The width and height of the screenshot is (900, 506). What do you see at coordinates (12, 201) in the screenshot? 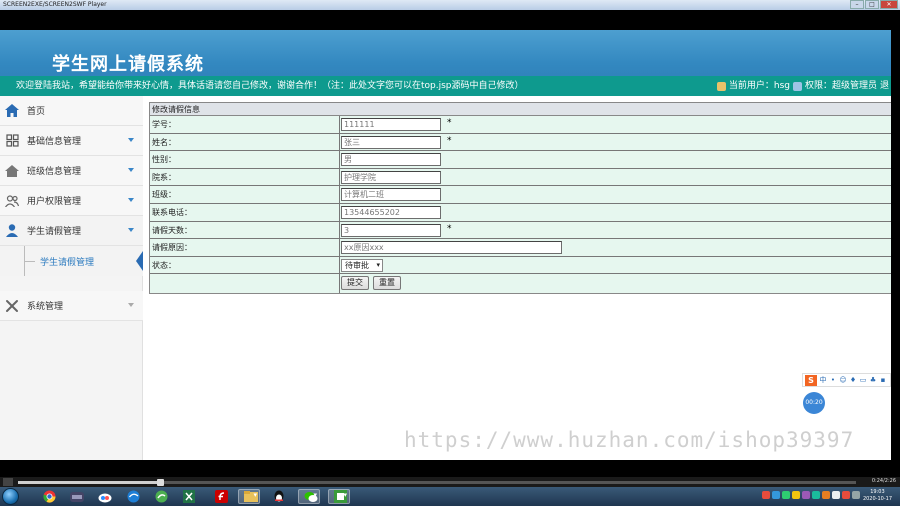
I see `users-icon` at bounding box center [12, 201].